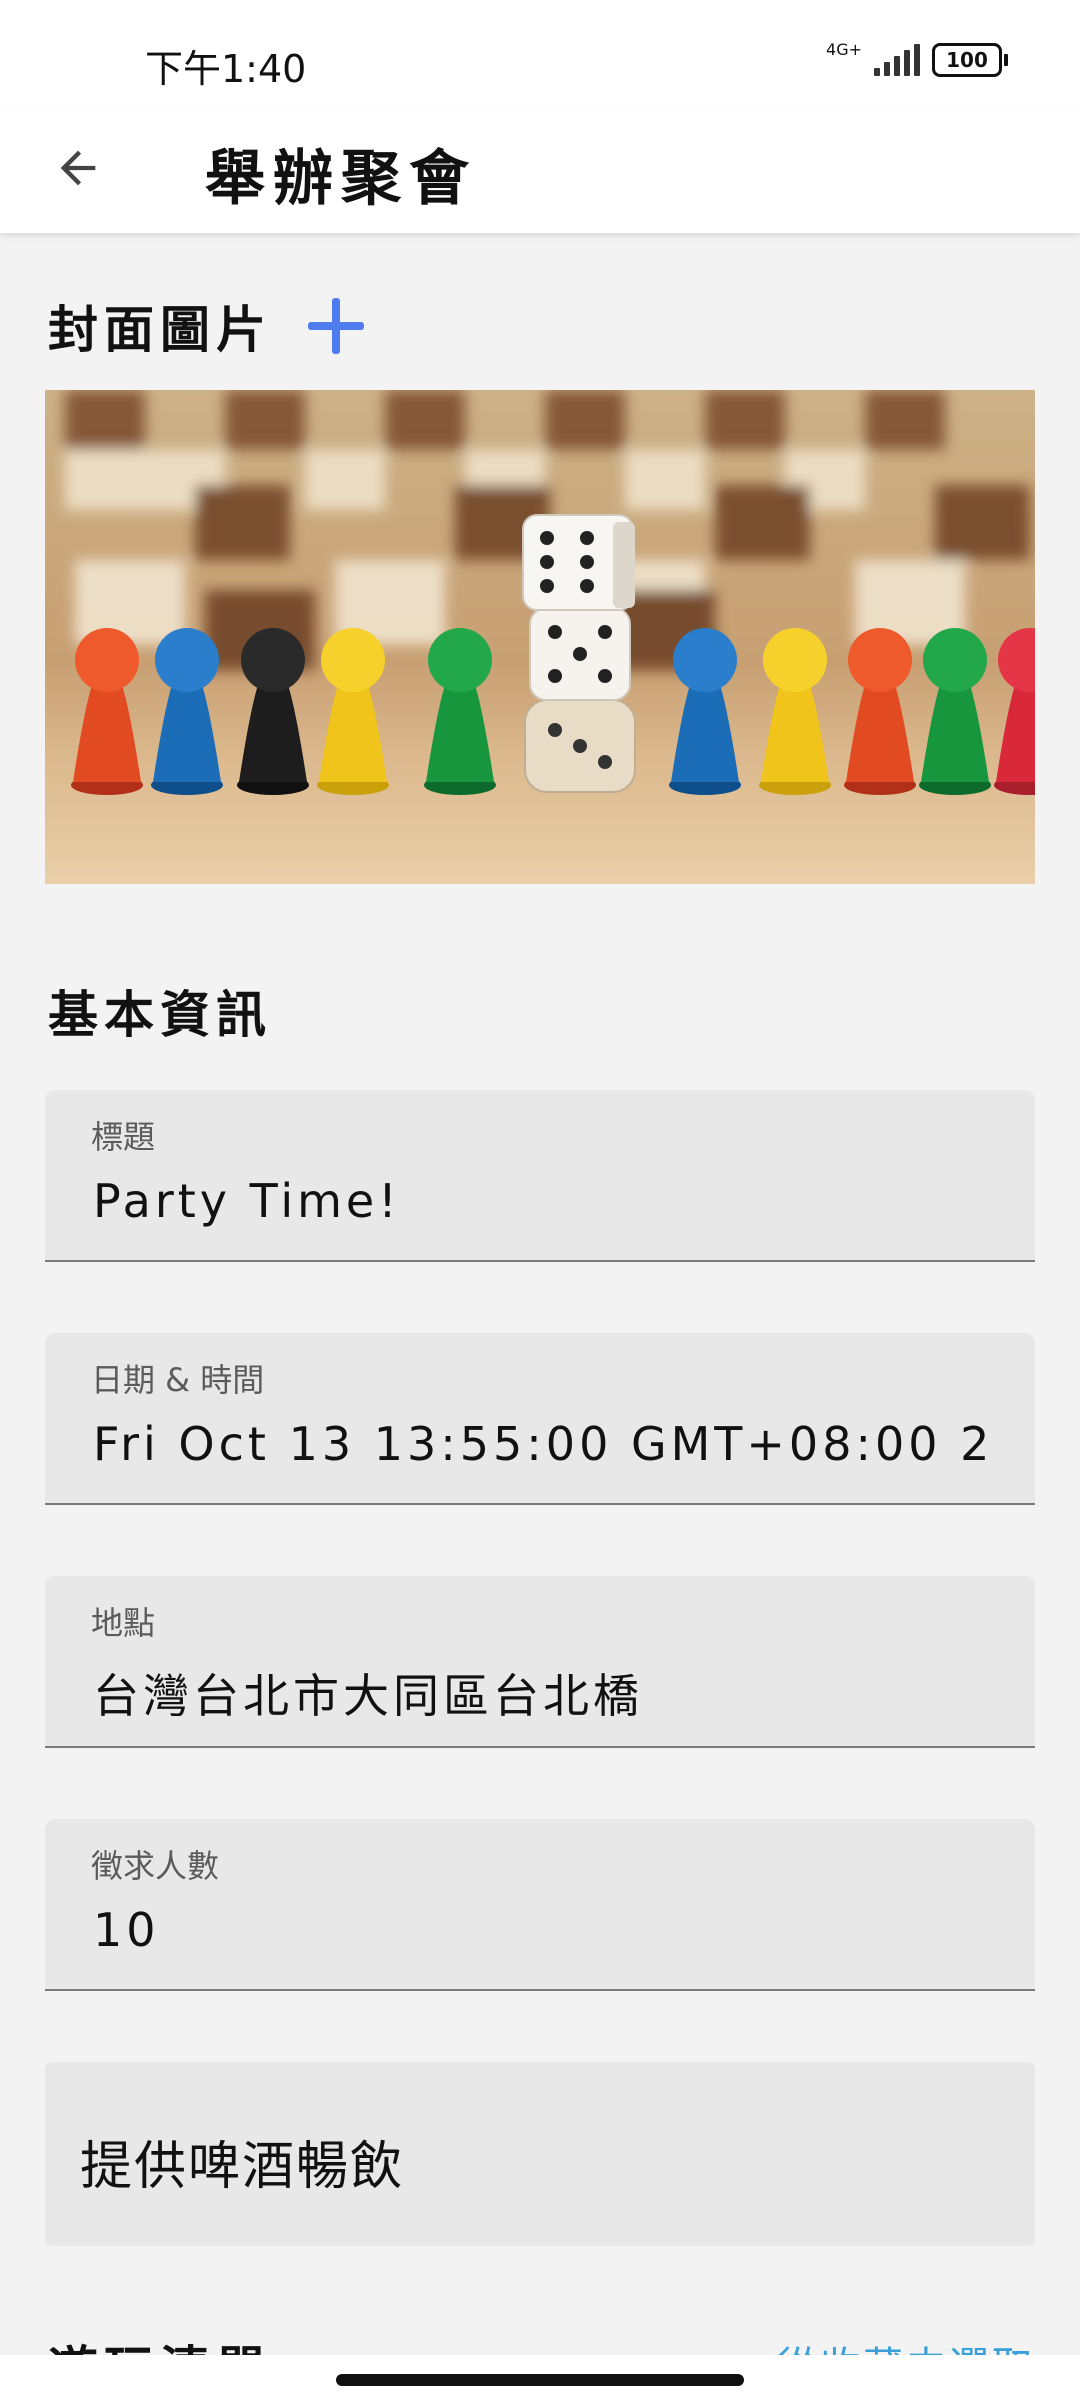 The width and height of the screenshot is (1080, 2400). I want to click on headcount-field: 徵求人數 10, so click(540, 1905).